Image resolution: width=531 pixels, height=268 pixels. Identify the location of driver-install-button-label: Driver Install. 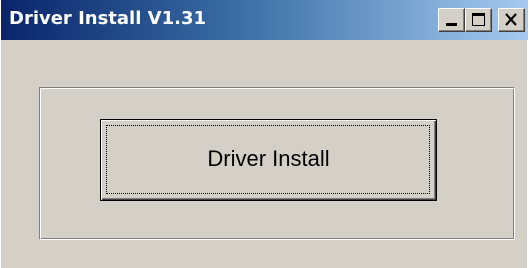
(268, 158).